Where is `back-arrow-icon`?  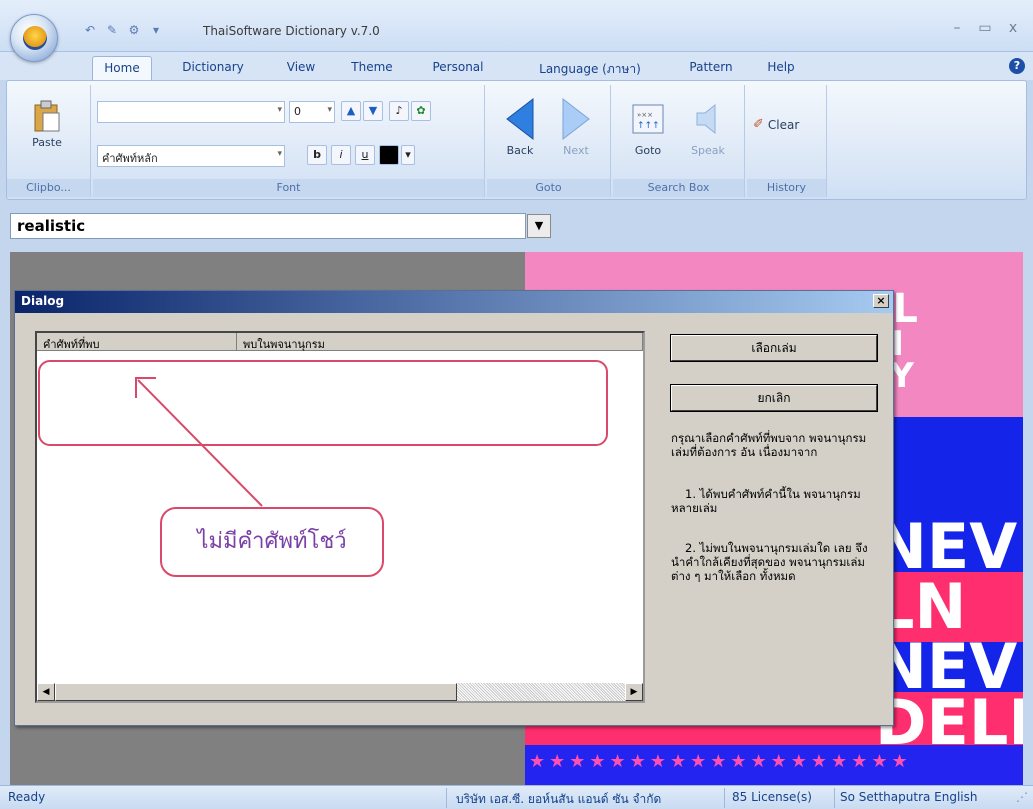
back-arrow-icon is located at coordinates (520, 119).